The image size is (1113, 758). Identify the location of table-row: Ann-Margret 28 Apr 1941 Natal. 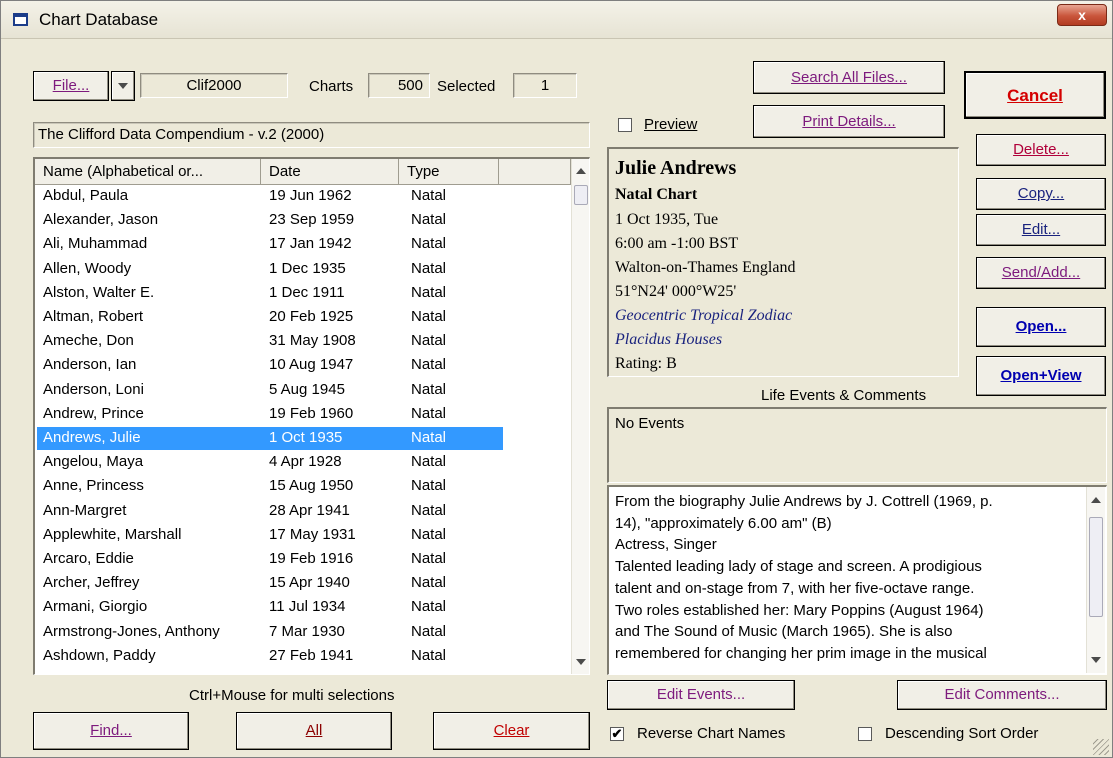
(303, 512).